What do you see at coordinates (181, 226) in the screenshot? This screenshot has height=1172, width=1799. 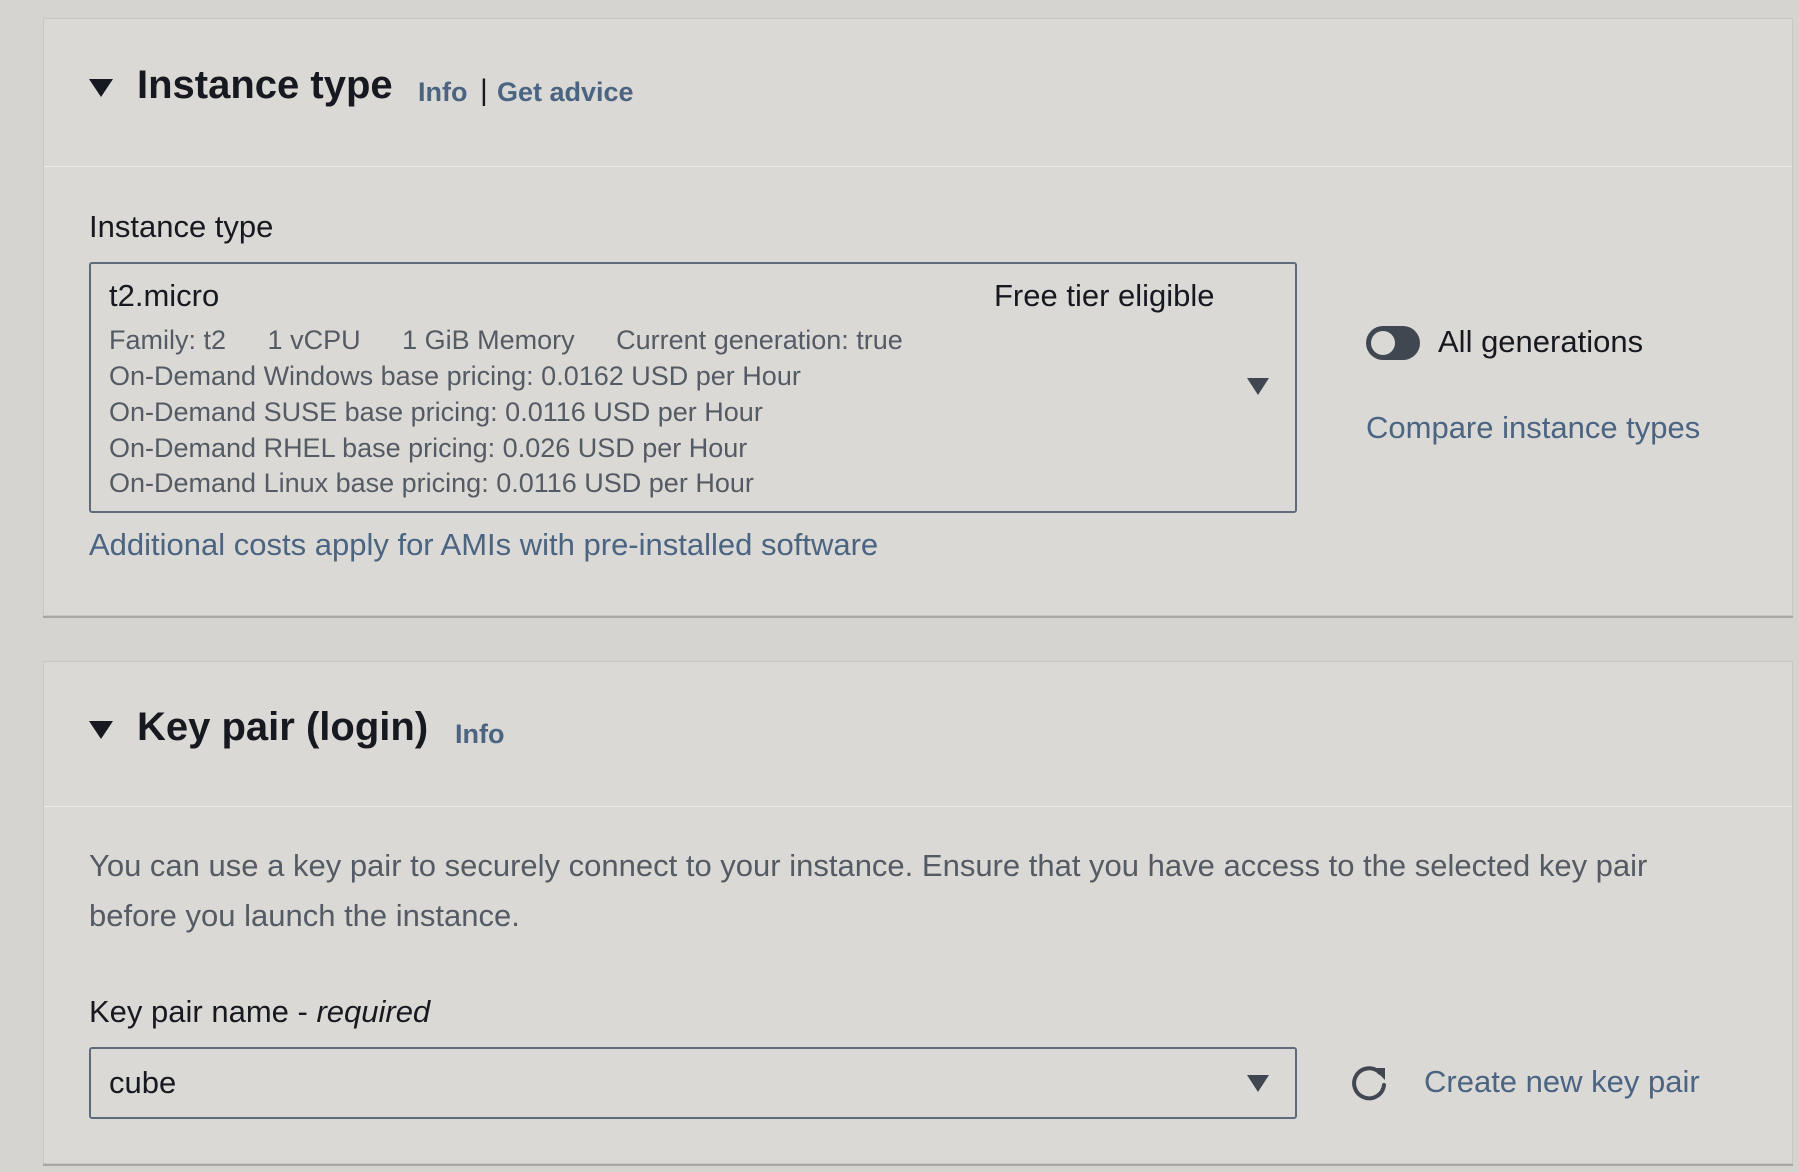 I see `instance-type-field-label: Instance type` at bounding box center [181, 226].